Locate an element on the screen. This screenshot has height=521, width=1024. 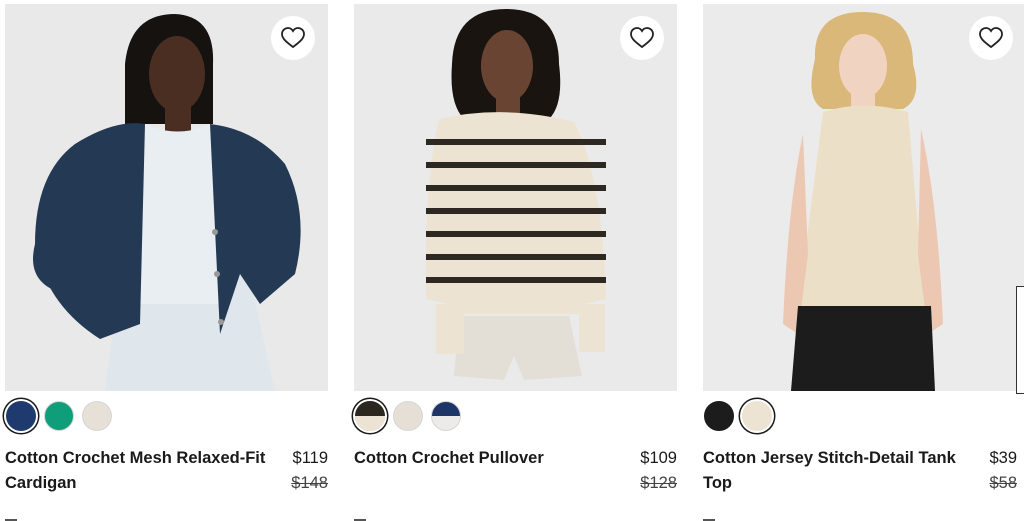
sale-price: $39 is located at coordinates (1003, 458).